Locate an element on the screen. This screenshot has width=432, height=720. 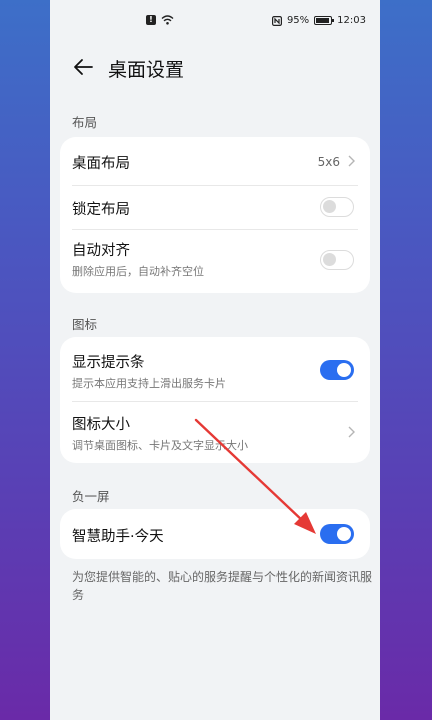
auto-align-row: 自动对齐 删除应用后，自动补齐空位 is located at coordinates (215, 261).